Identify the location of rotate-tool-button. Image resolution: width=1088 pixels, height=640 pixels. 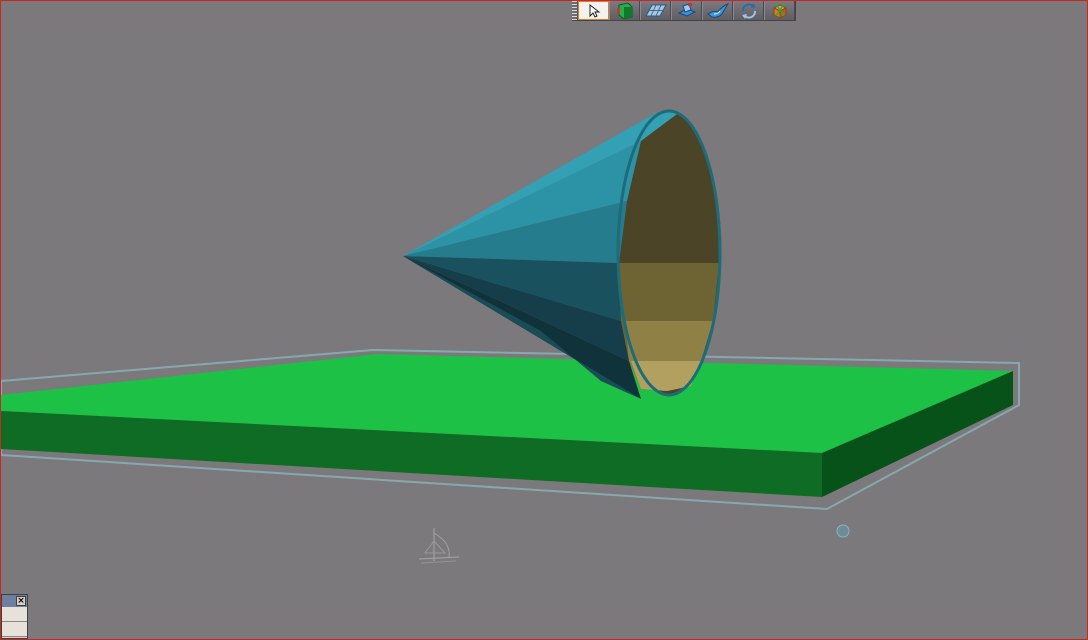
(748, 10).